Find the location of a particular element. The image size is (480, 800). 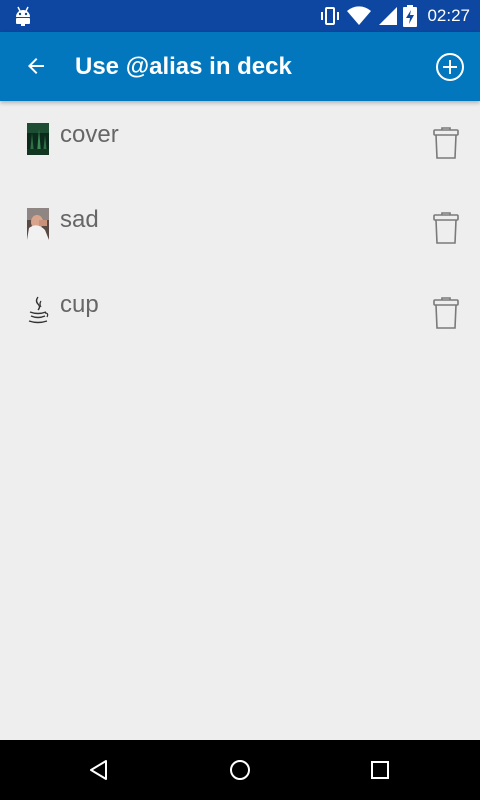

back-button is located at coordinates (36, 66).